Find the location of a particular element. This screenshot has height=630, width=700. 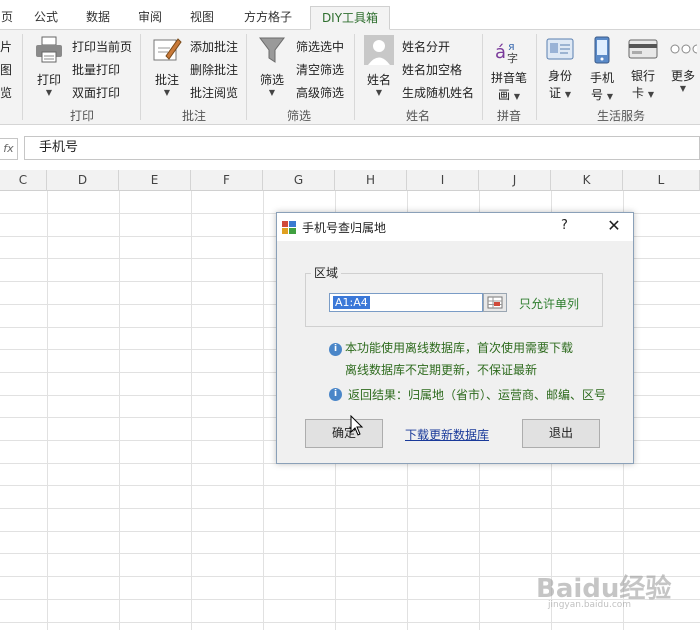

id-card-button: 身份 证 ▼ is located at coordinates (560, 68).